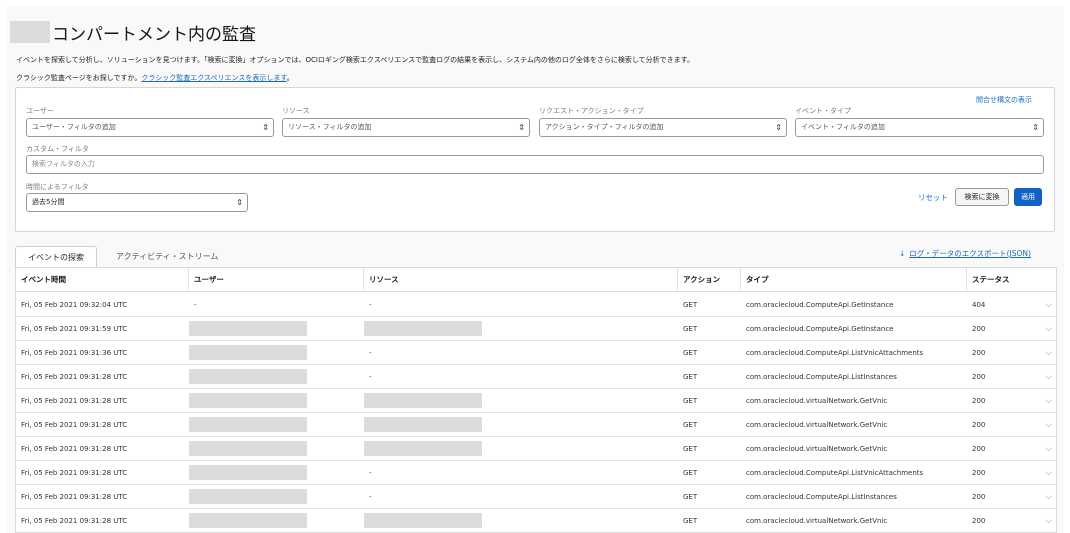 Image resolution: width=1070 pixels, height=533 pixels. What do you see at coordinates (970, 253) in the screenshot?
I see `export-link-label: ログ・データのエクスポート(JSON)` at bounding box center [970, 253].